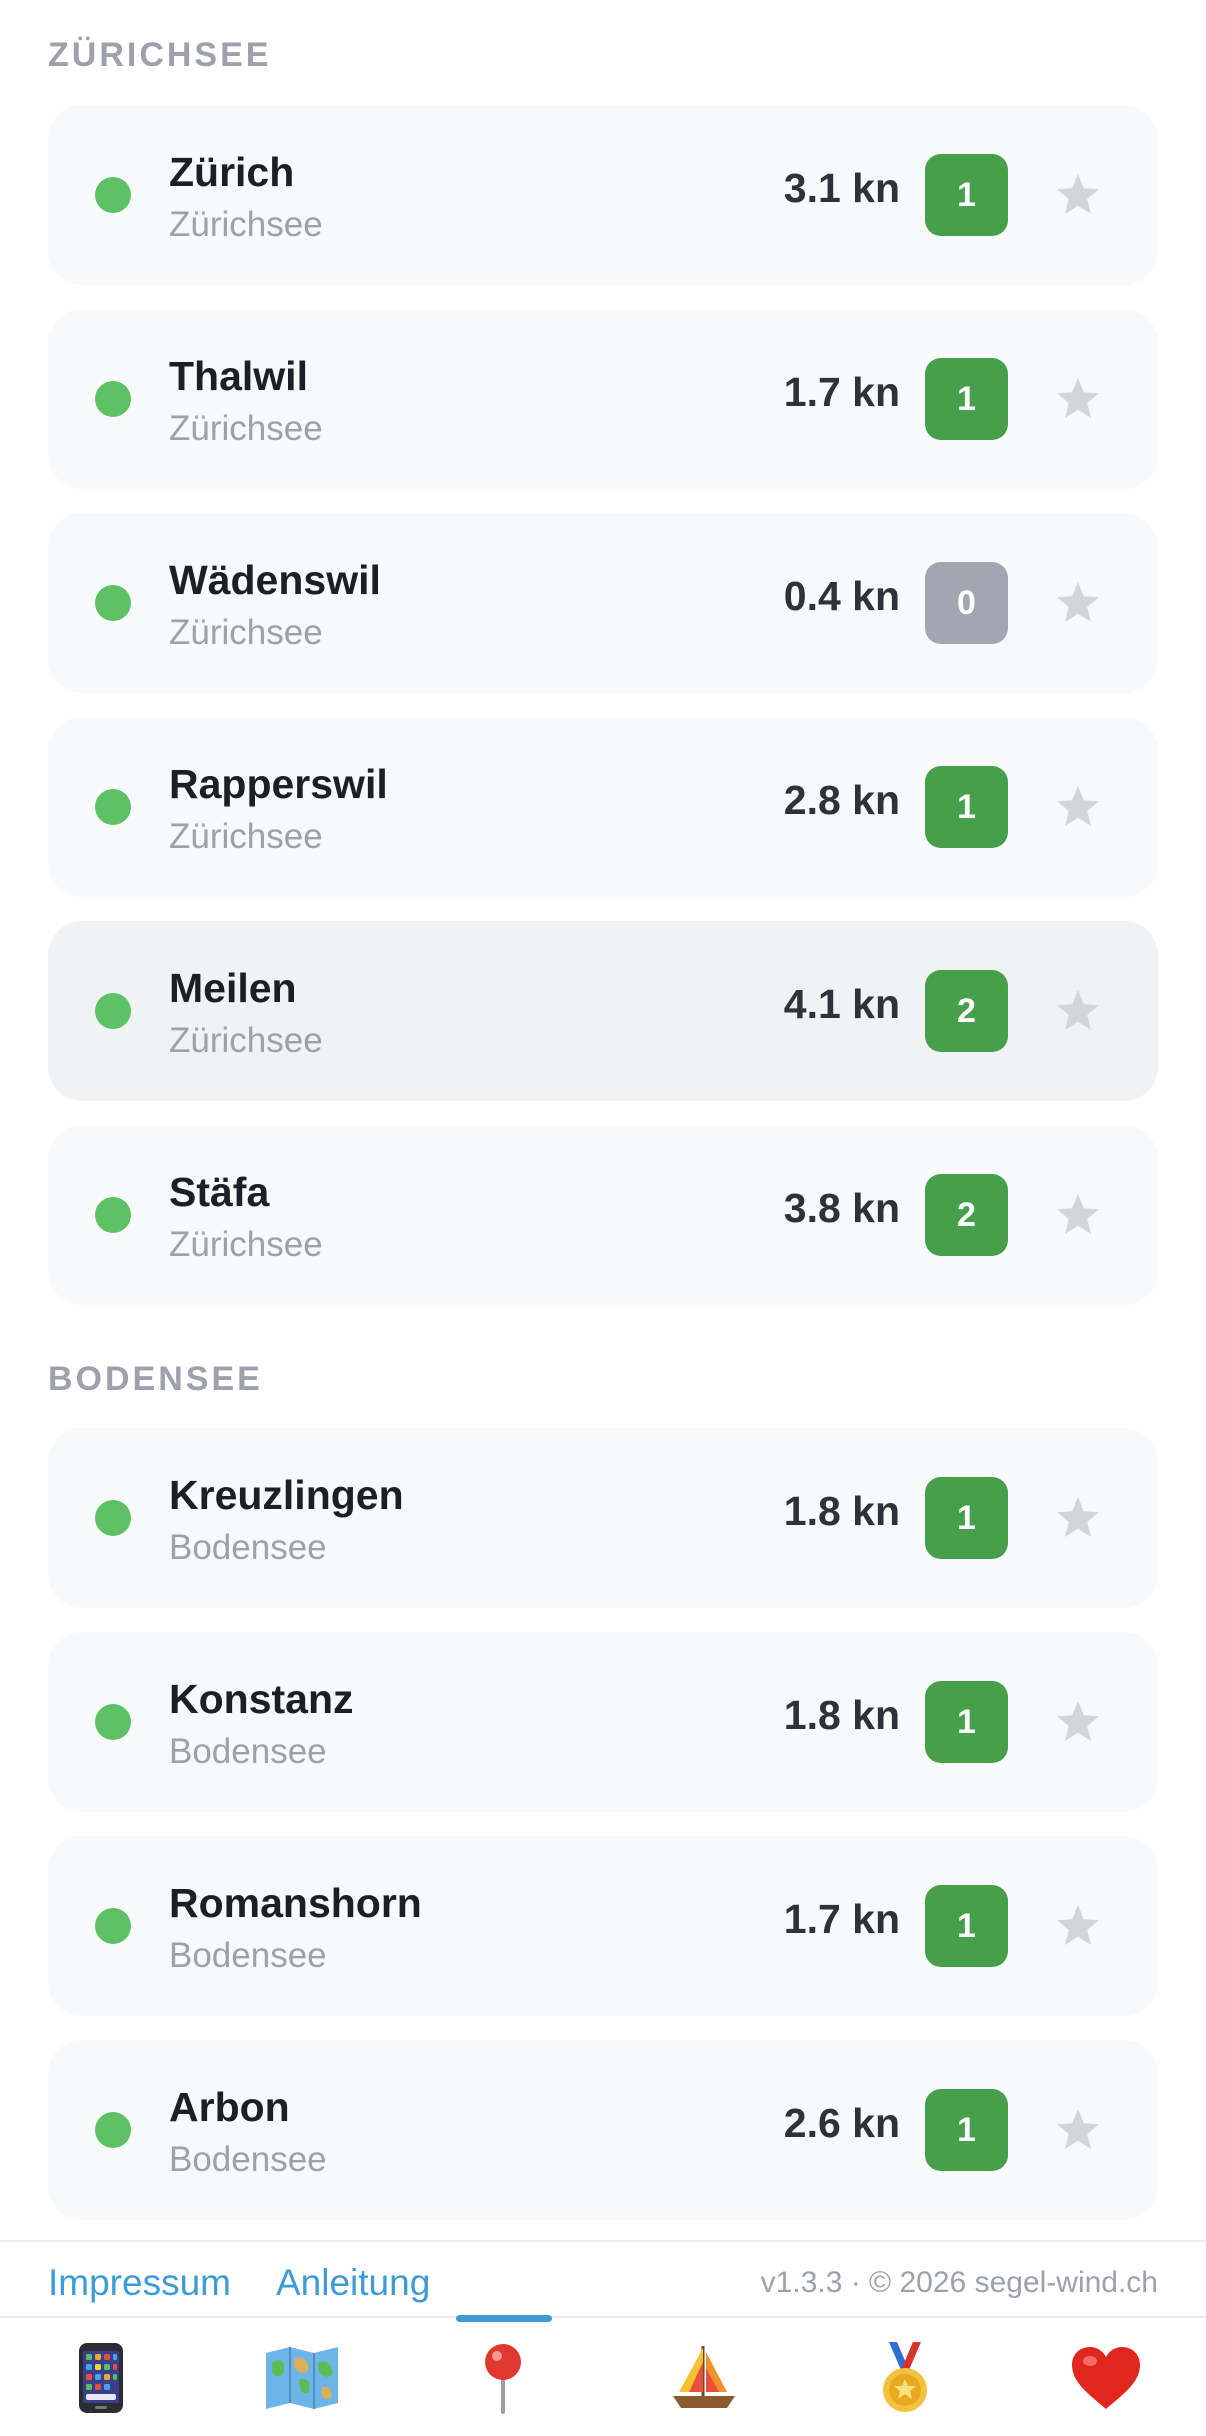 Image resolution: width=1206 pixels, height=2436 pixels. I want to click on station-card: Arbon Bodensee 2.6 kn 1, so click(603, 2130).